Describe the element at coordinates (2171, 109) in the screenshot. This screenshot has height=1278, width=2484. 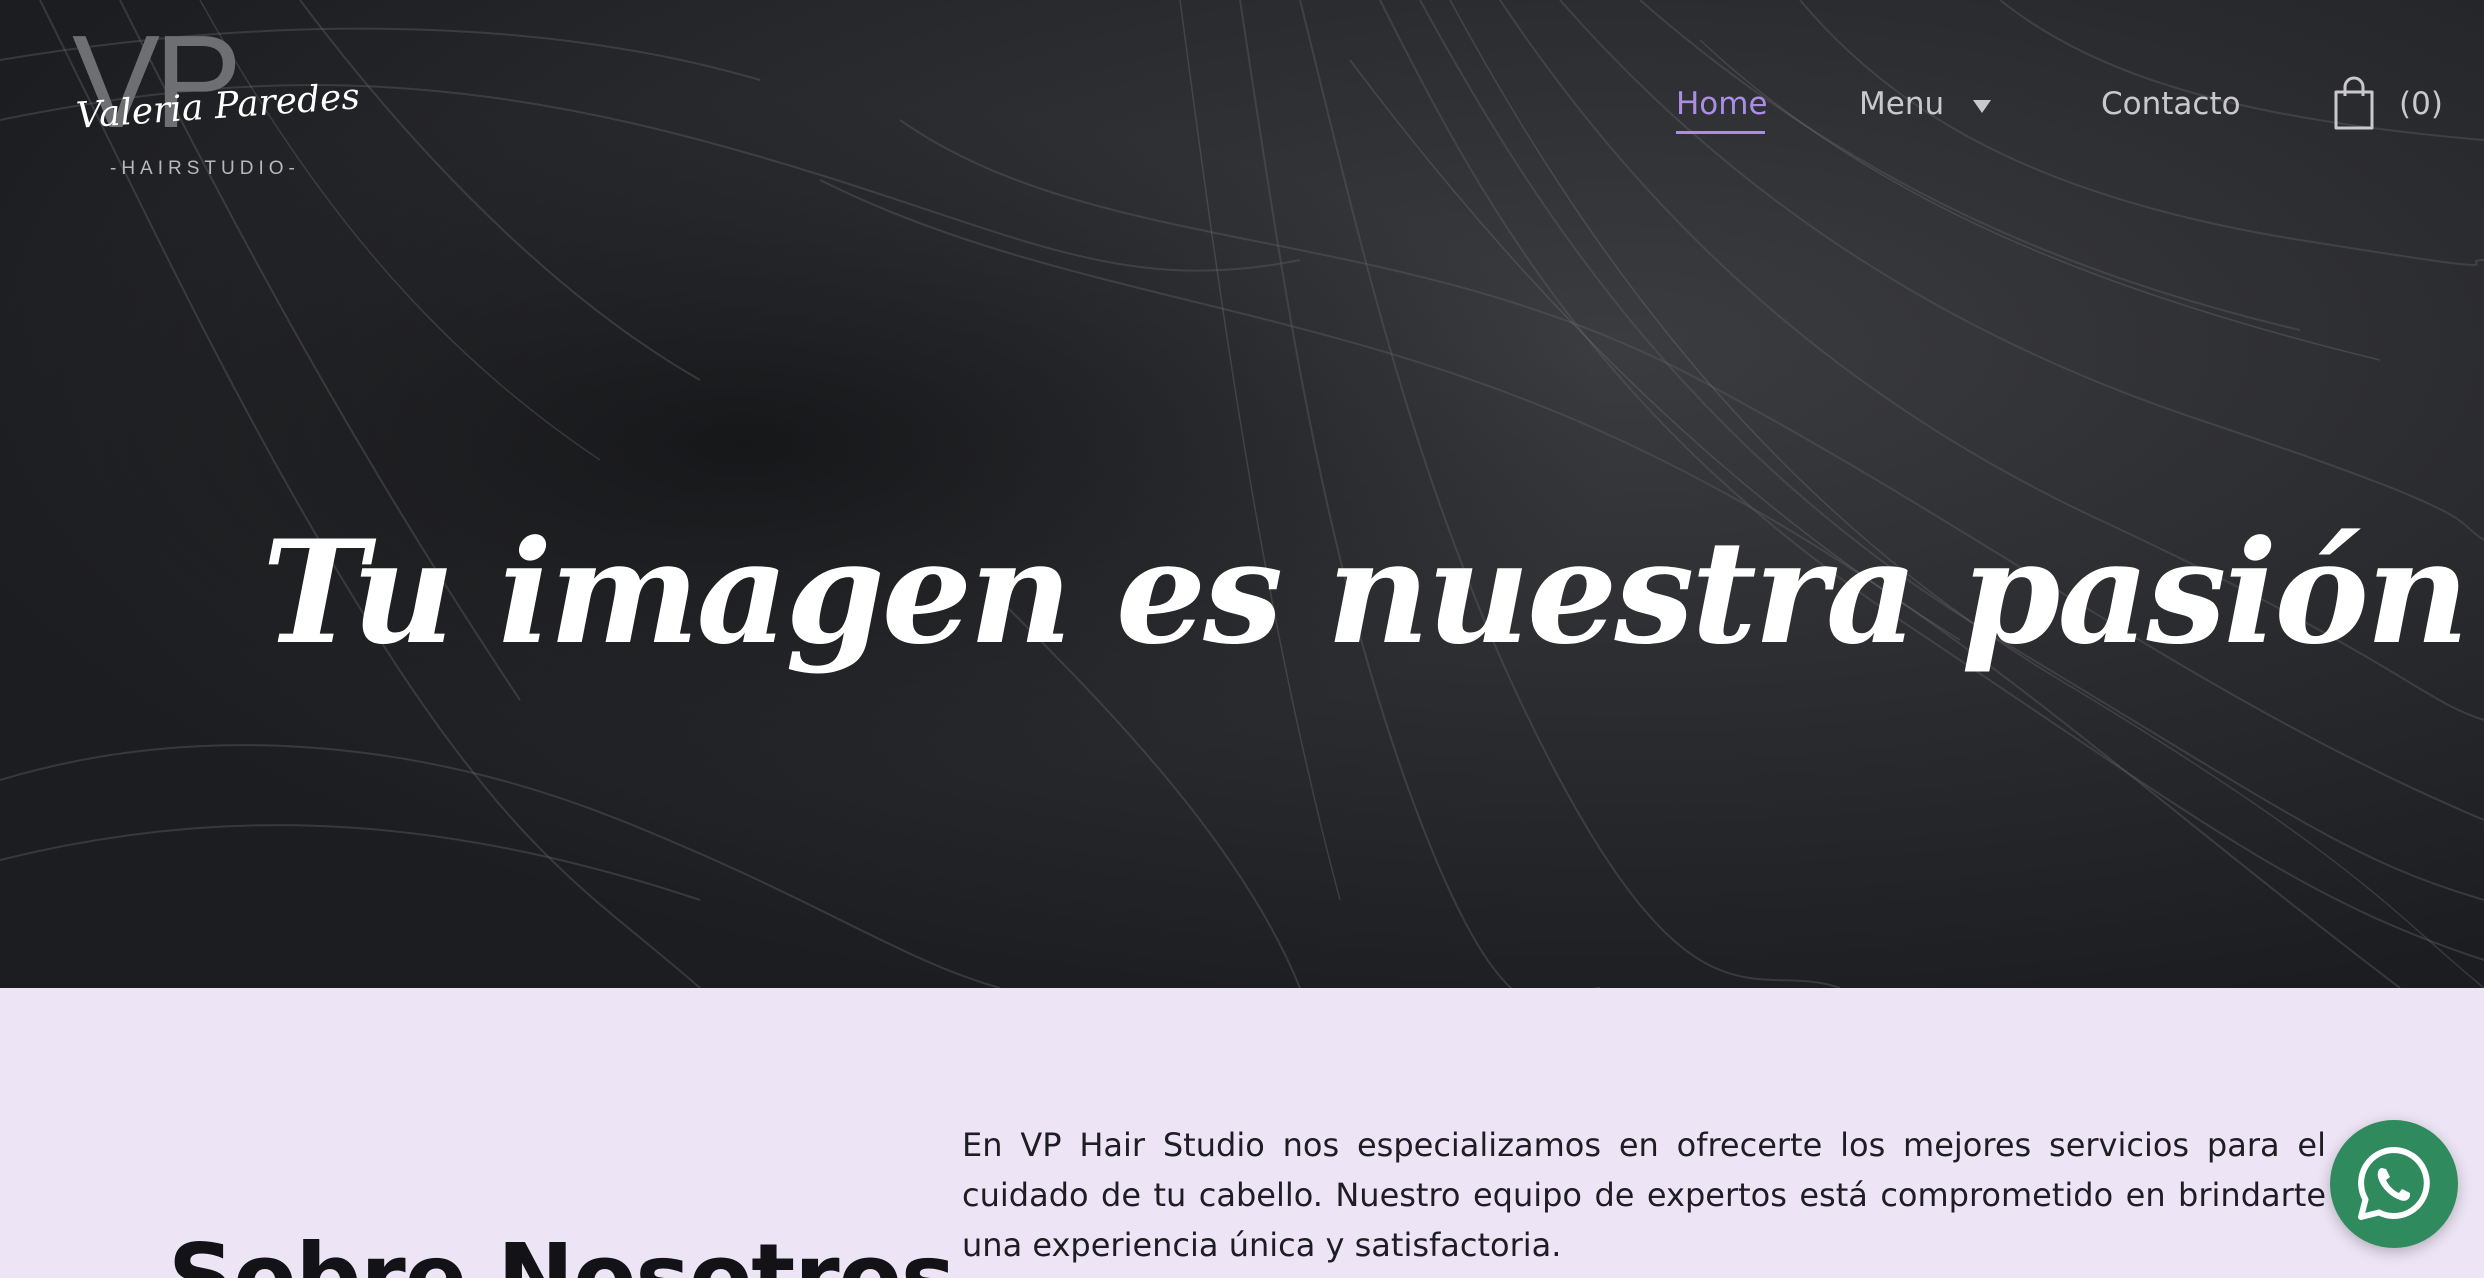
I see `nav-item-contacto: Contacto` at that location.